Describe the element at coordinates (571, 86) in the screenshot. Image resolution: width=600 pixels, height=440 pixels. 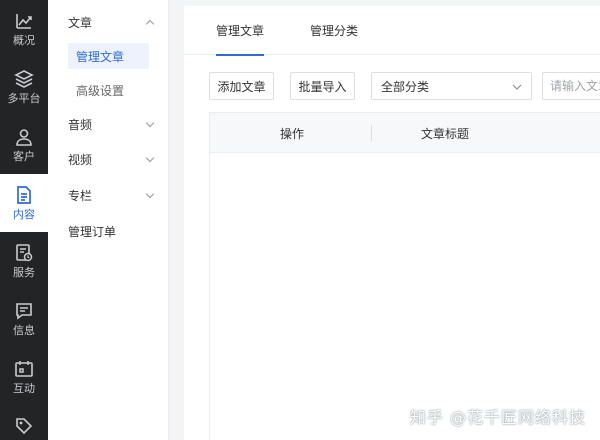
I see `search-input` at that location.